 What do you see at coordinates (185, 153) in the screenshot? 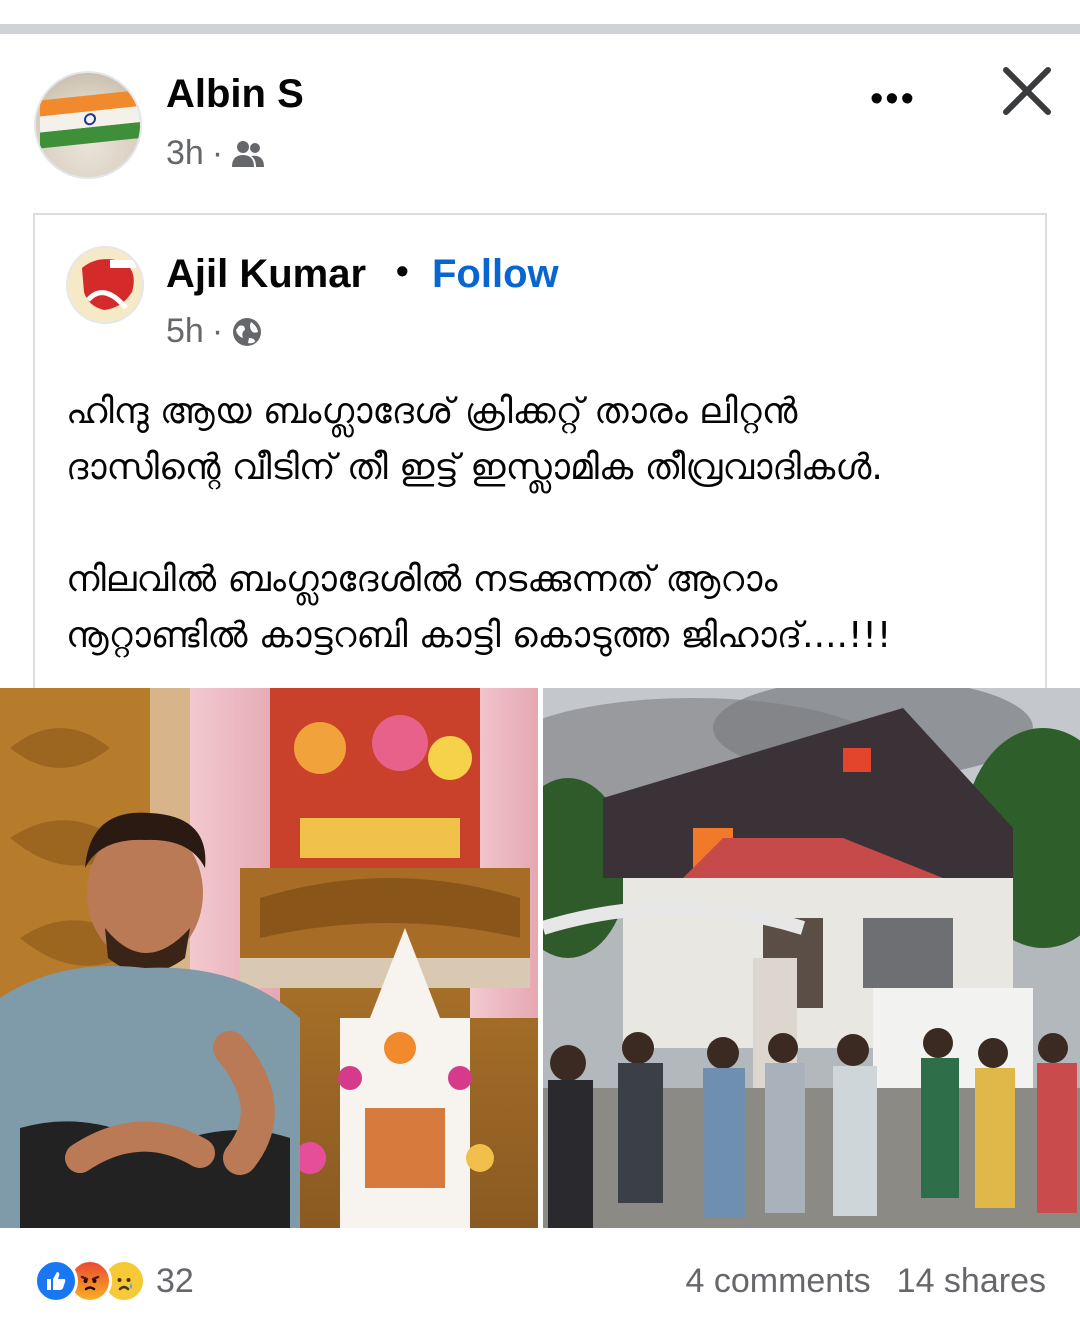
I see `post-timestamp: 3h` at bounding box center [185, 153].